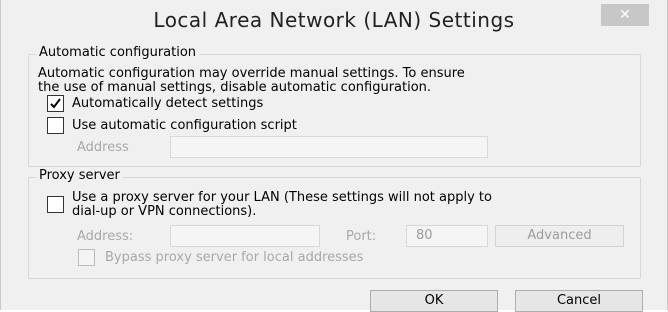  What do you see at coordinates (447, 236) in the screenshot?
I see `proxy-port-input: 80` at bounding box center [447, 236].